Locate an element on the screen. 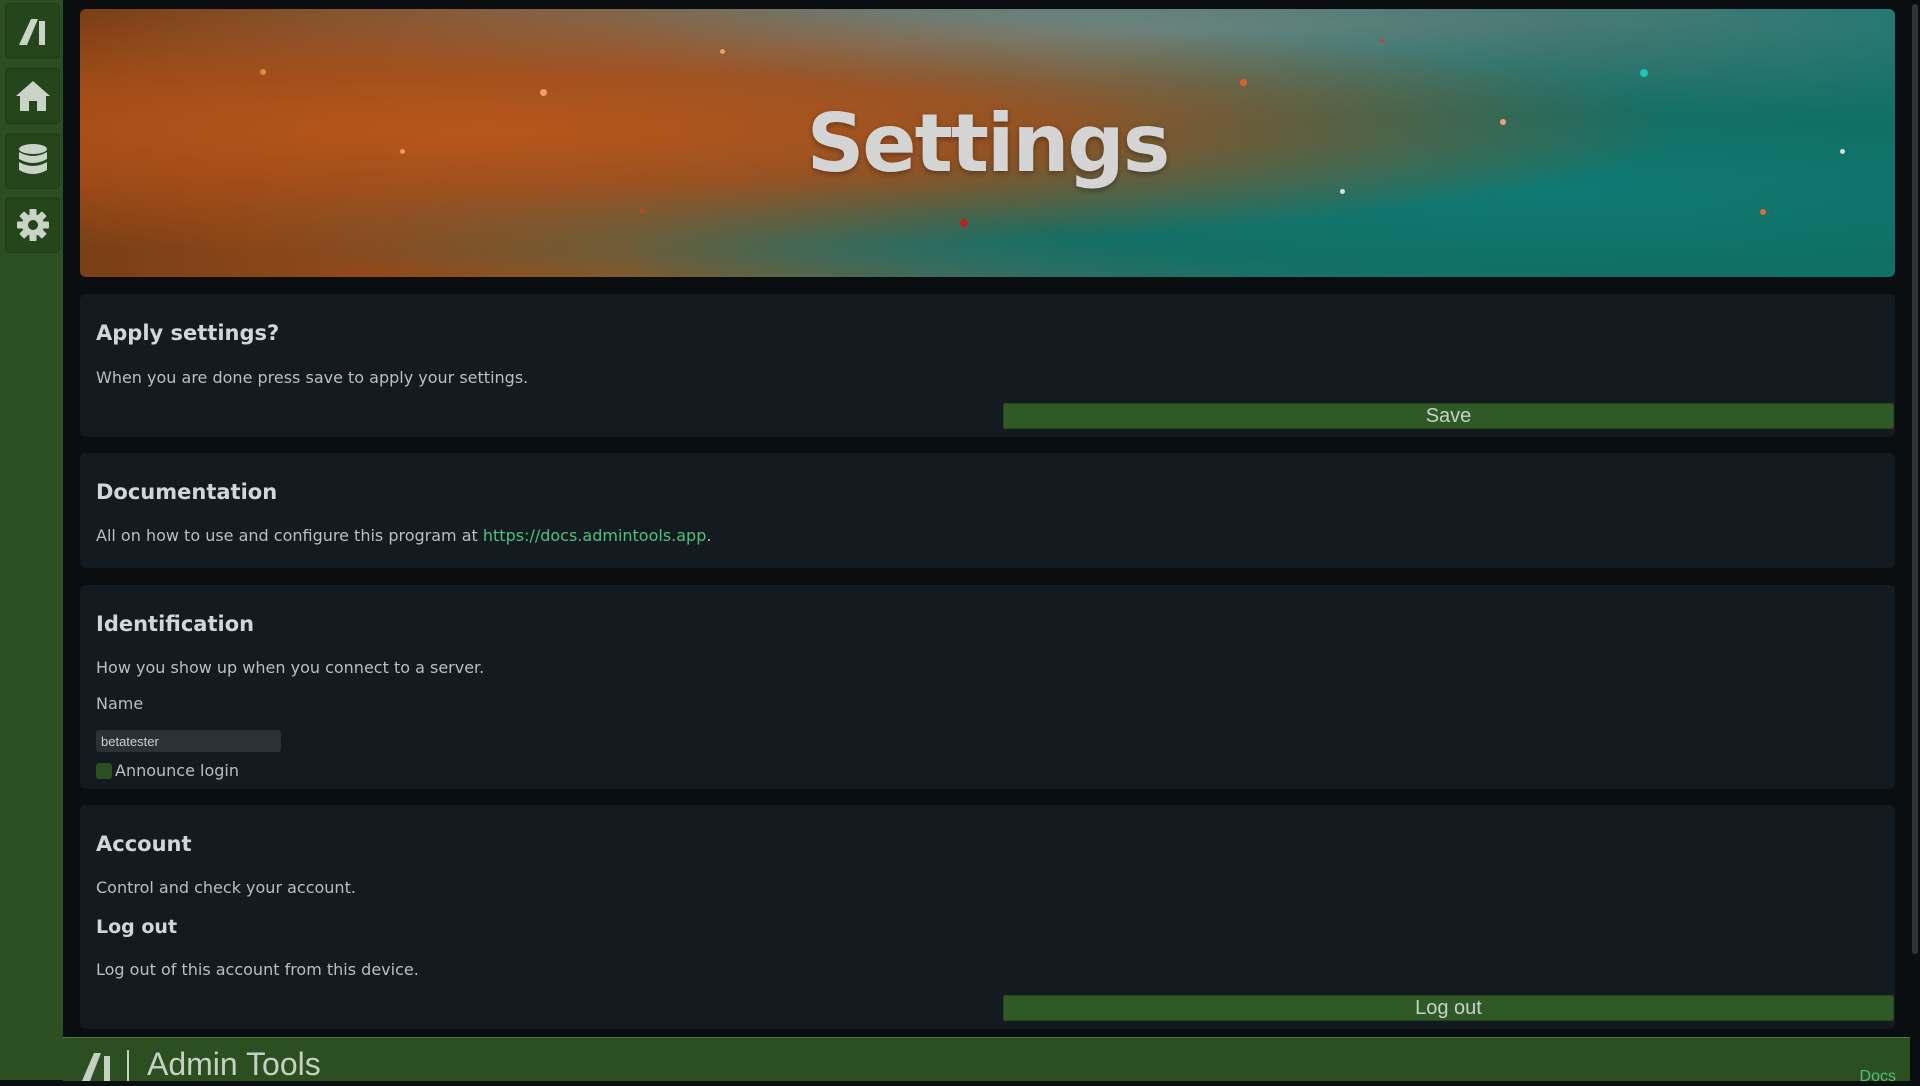 This screenshot has width=1920, height=1086. home-icon is located at coordinates (32, 96).